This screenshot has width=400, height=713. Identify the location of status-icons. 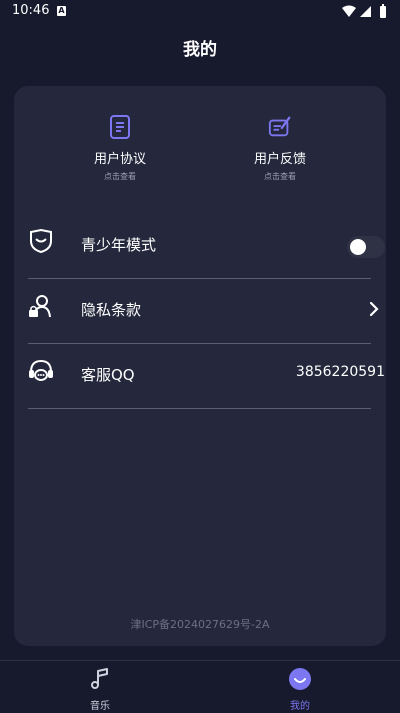
(364, 11).